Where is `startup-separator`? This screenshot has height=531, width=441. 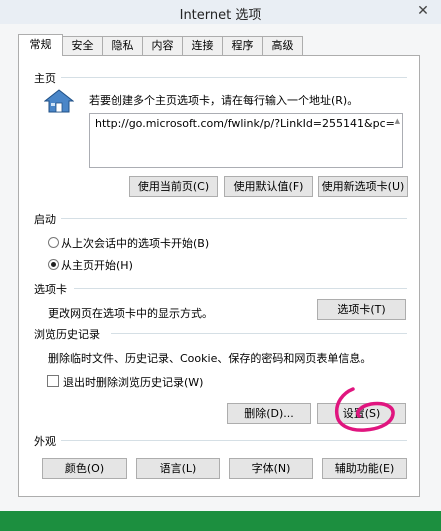 startup-separator is located at coordinates (234, 218).